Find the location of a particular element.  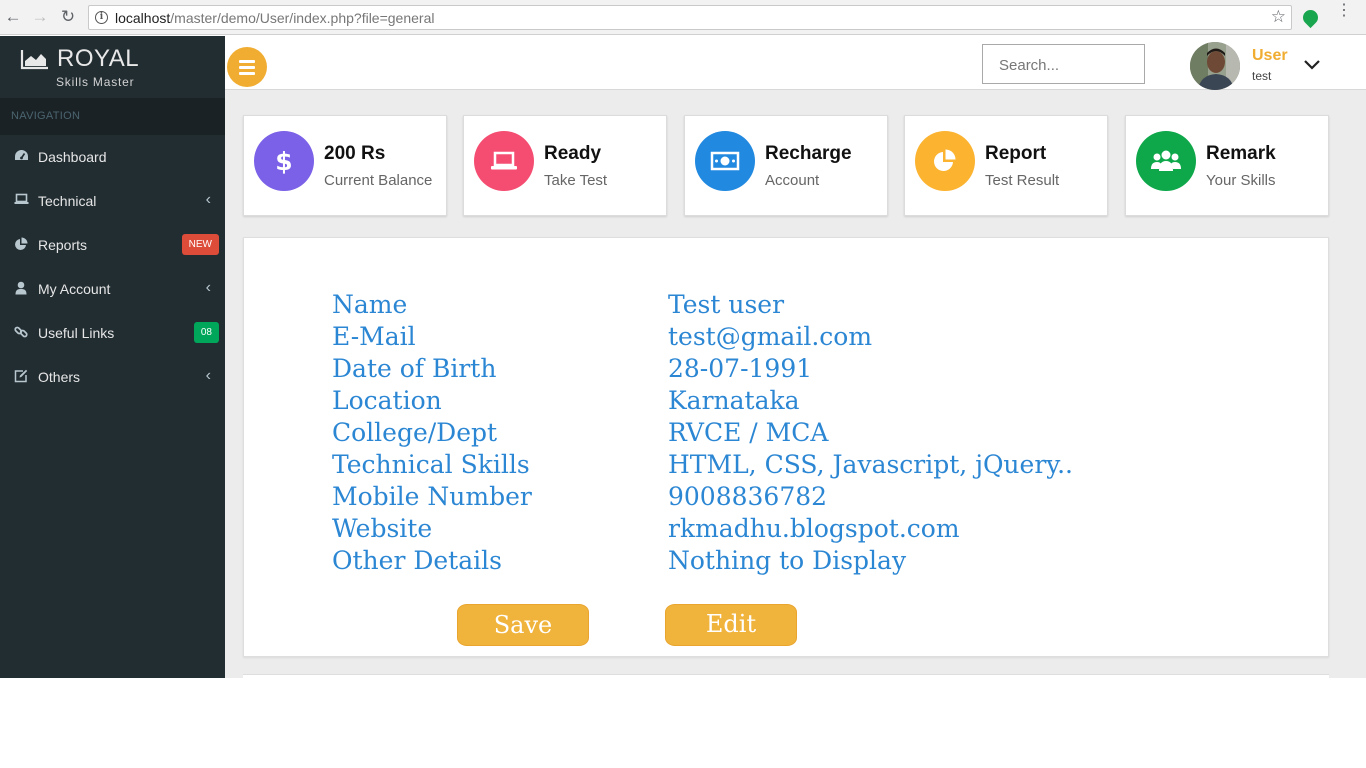

card-title: Recharge is located at coordinates (808, 153).